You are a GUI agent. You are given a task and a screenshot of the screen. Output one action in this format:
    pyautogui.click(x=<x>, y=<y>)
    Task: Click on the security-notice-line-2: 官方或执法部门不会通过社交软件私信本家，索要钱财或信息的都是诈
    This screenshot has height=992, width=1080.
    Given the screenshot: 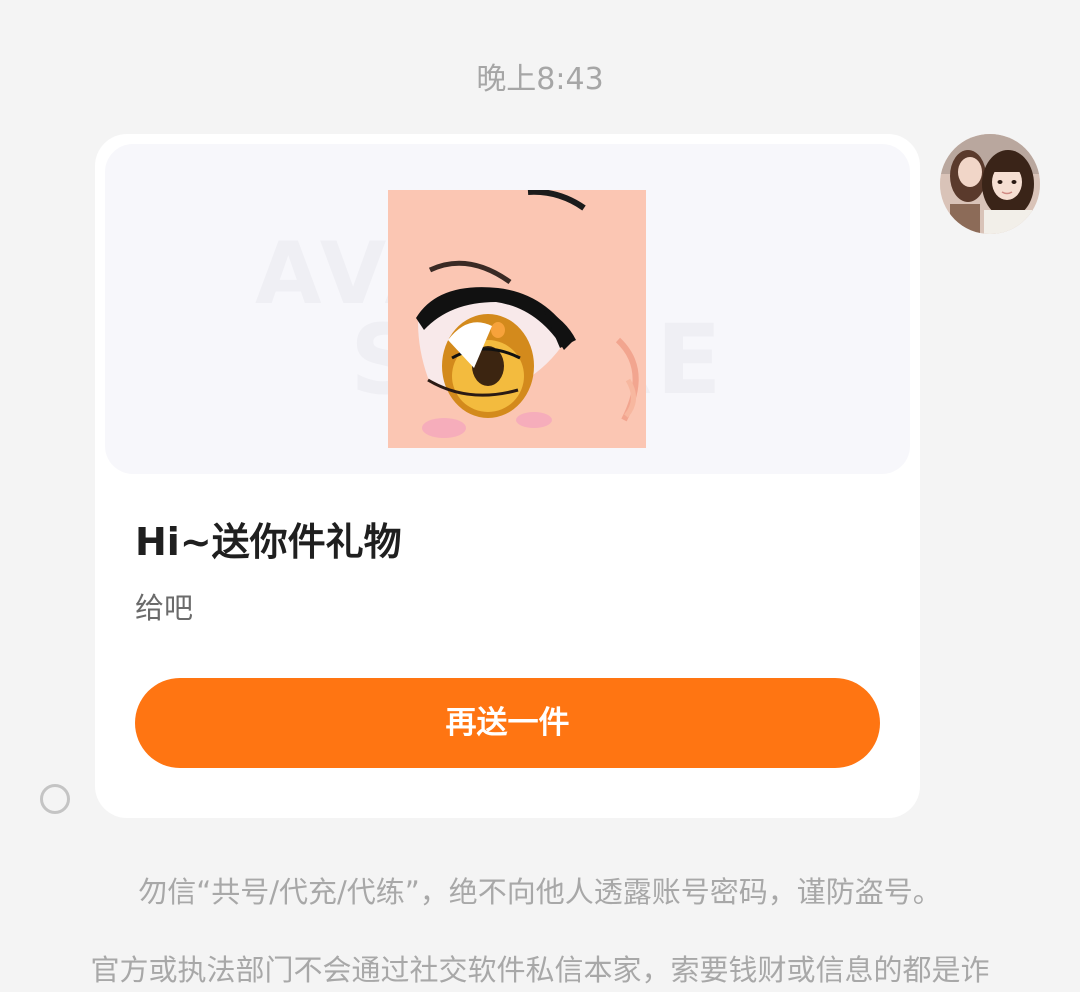 What is the action you would take?
    pyautogui.click(x=540, y=970)
    